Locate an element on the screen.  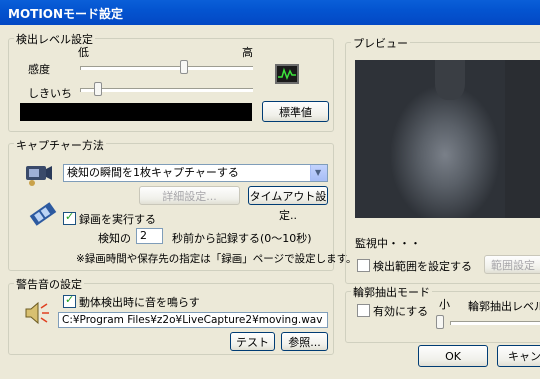
capture-method-group-label: キャプチャー方法 is located at coordinates (60, 145).